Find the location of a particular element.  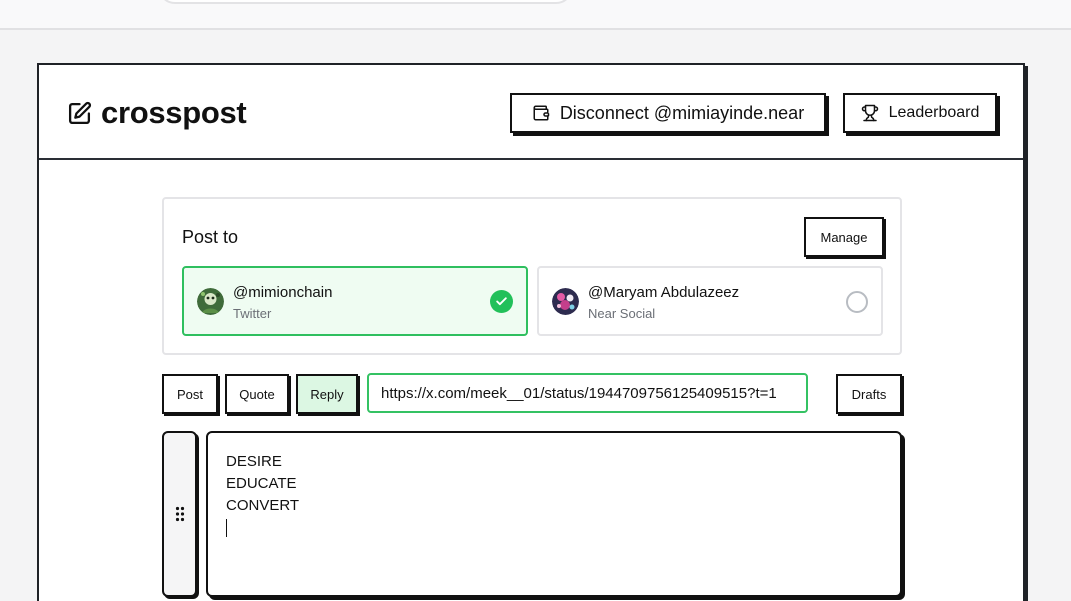

quote-mode-button: Quote is located at coordinates (257, 394).